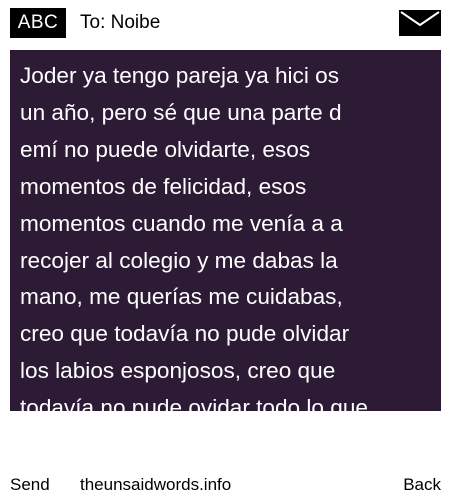 The width and height of the screenshot is (450, 500). Describe the element at coordinates (420, 23) in the screenshot. I see `envelope-icon` at that location.